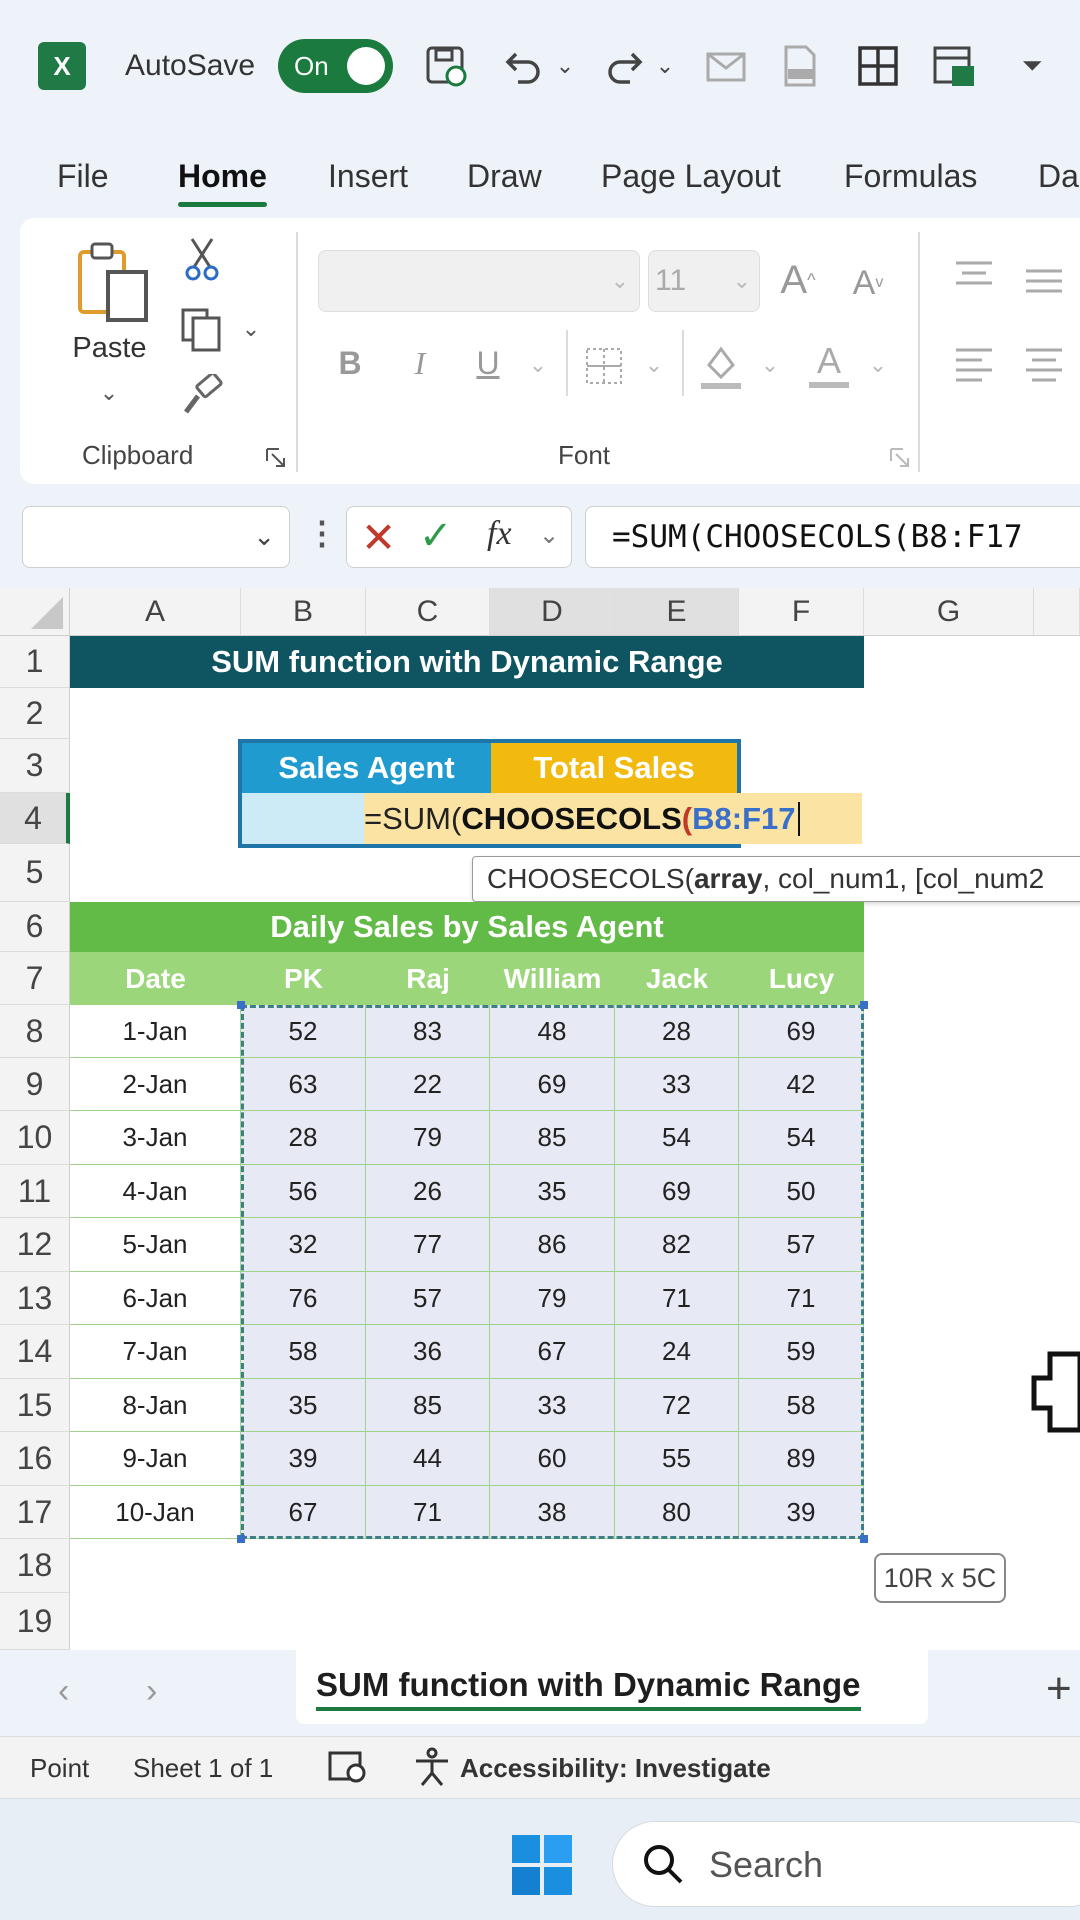 The image size is (1080, 1920). I want to click on tab-home: Home, so click(222, 182).